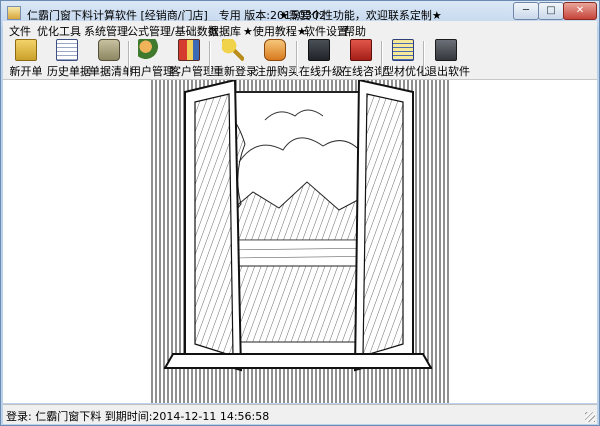 This screenshot has height=426, width=600. Describe the element at coordinates (277, 71) in the screenshot. I see `toolbar-label: 注册购买` at that location.